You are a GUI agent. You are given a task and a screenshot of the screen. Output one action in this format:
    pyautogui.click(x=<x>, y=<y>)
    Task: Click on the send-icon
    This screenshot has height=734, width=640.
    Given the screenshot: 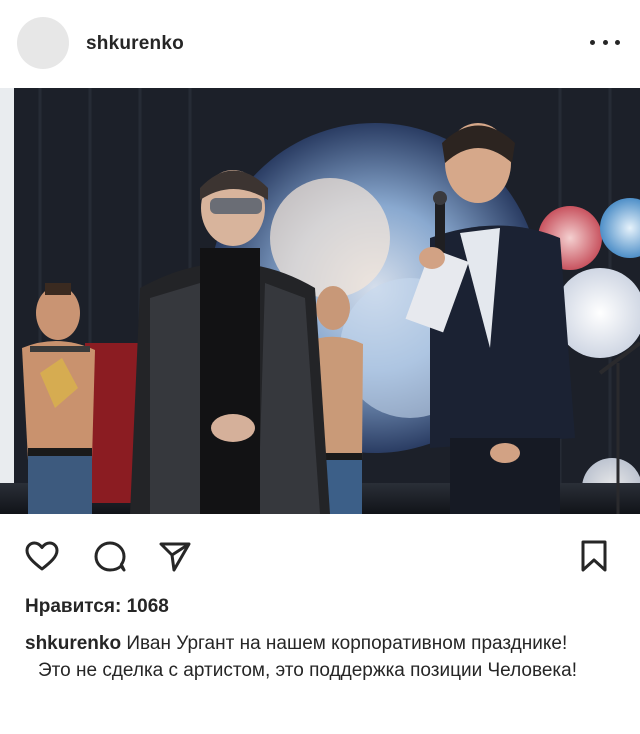 What is the action you would take?
    pyautogui.click(x=175, y=556)
    